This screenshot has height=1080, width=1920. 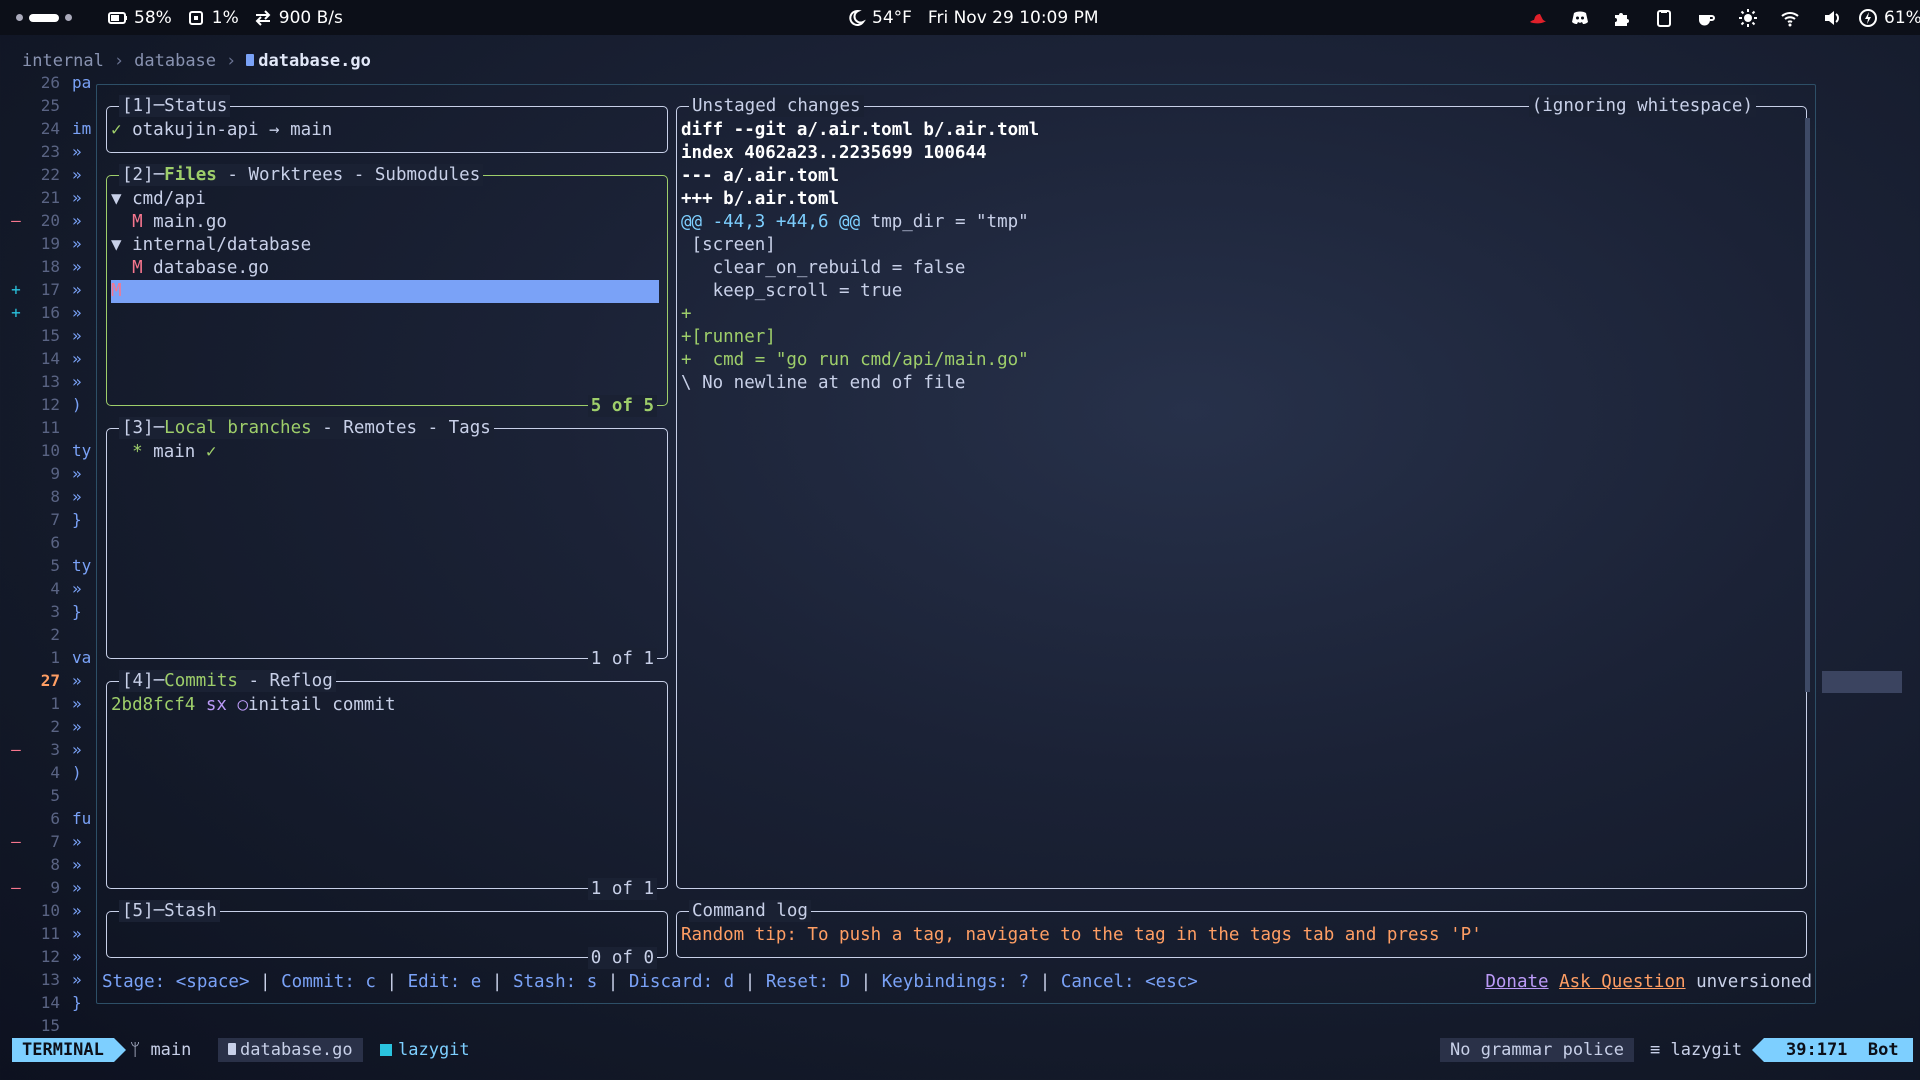 What do you see at coordinates (50, 912) in the screenshot?
I see `gutter-line: 10 »` at bounding box center [50, 912].